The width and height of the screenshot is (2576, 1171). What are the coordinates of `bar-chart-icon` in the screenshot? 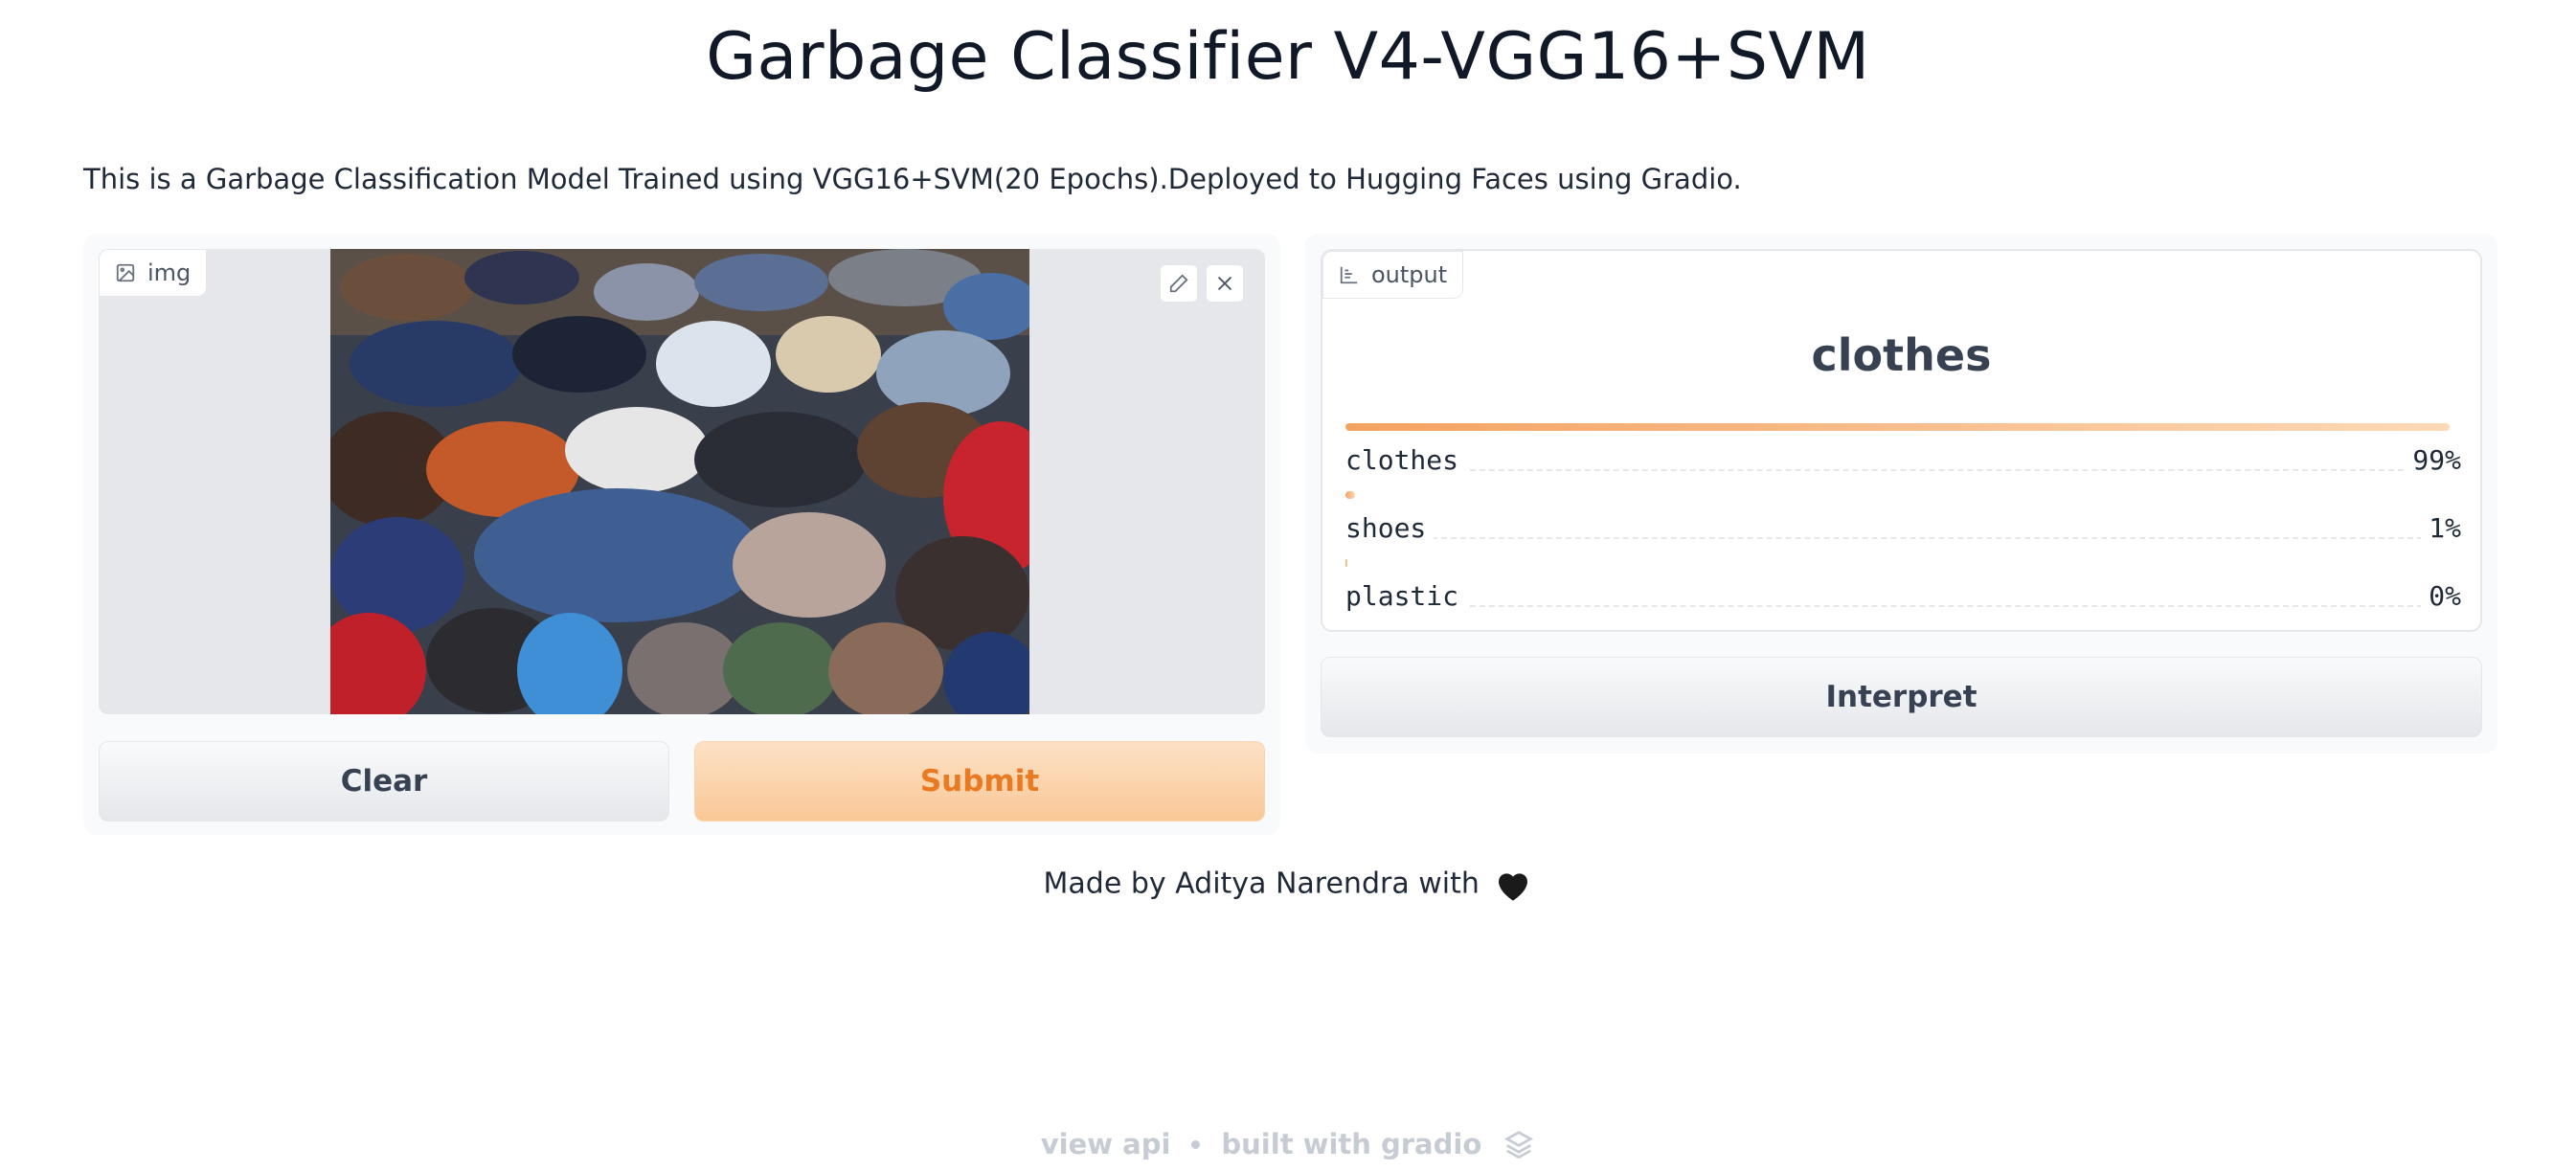 It's located at (1349, 275).